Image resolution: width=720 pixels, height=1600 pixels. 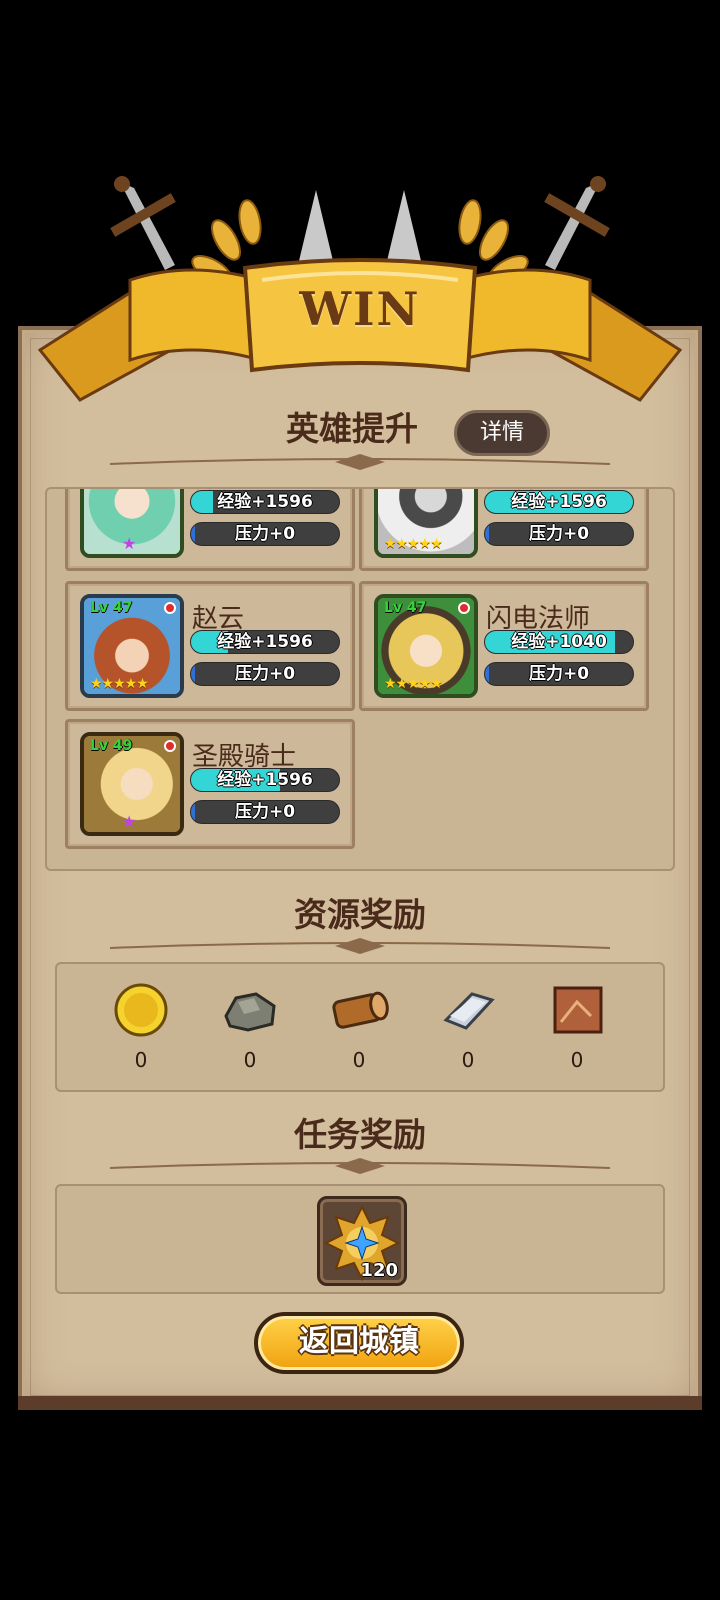 What do you see at coordinates (132, 523) in the screenshot?
I see `hero-portrait: ★` at bounding box center [132, 523].